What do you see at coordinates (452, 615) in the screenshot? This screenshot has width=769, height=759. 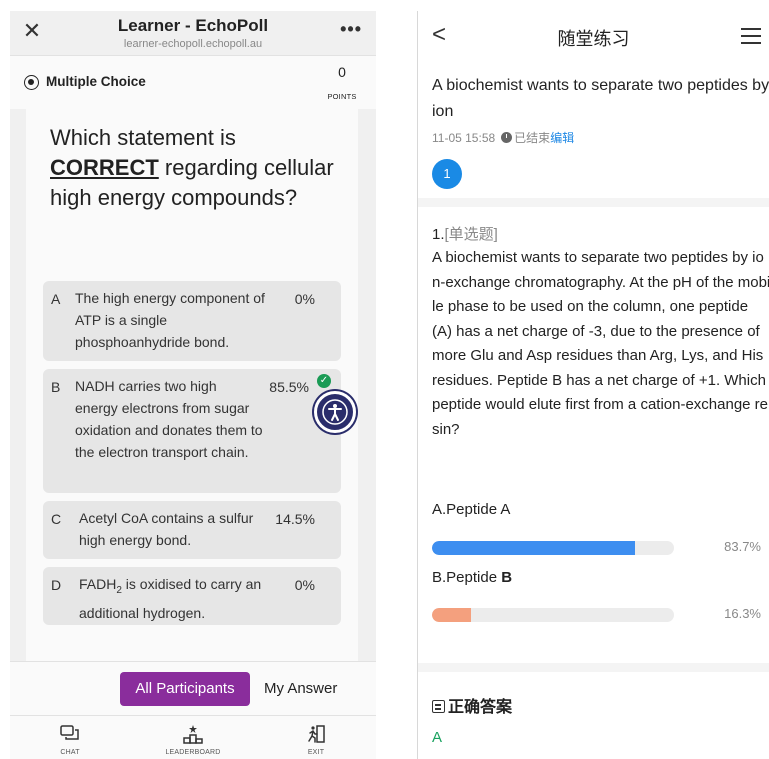 I see `option-b-progress-fill` at bounding box center [452, 615].